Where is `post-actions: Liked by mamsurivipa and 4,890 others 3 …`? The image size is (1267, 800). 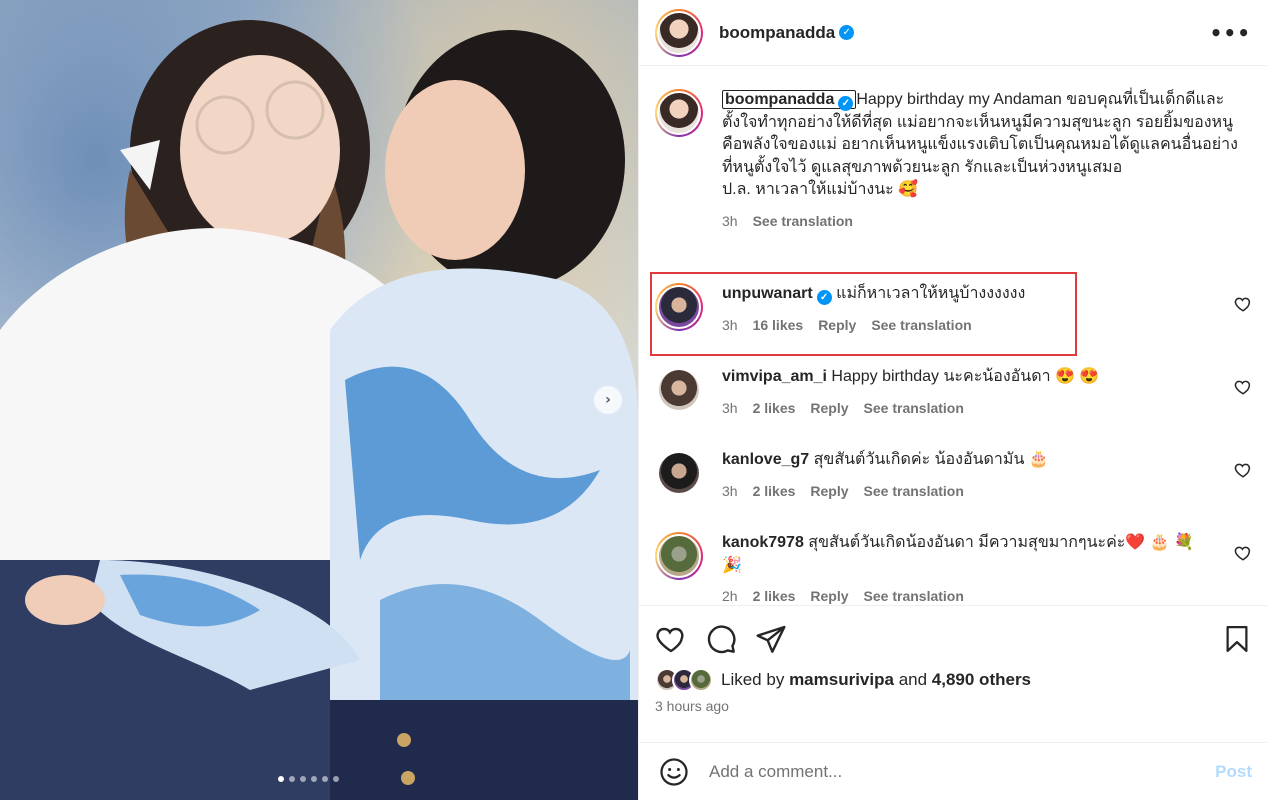
post-actions: Liked by mamsurivipa and 4,890 others 3 … is located at coordinates (953, 659).